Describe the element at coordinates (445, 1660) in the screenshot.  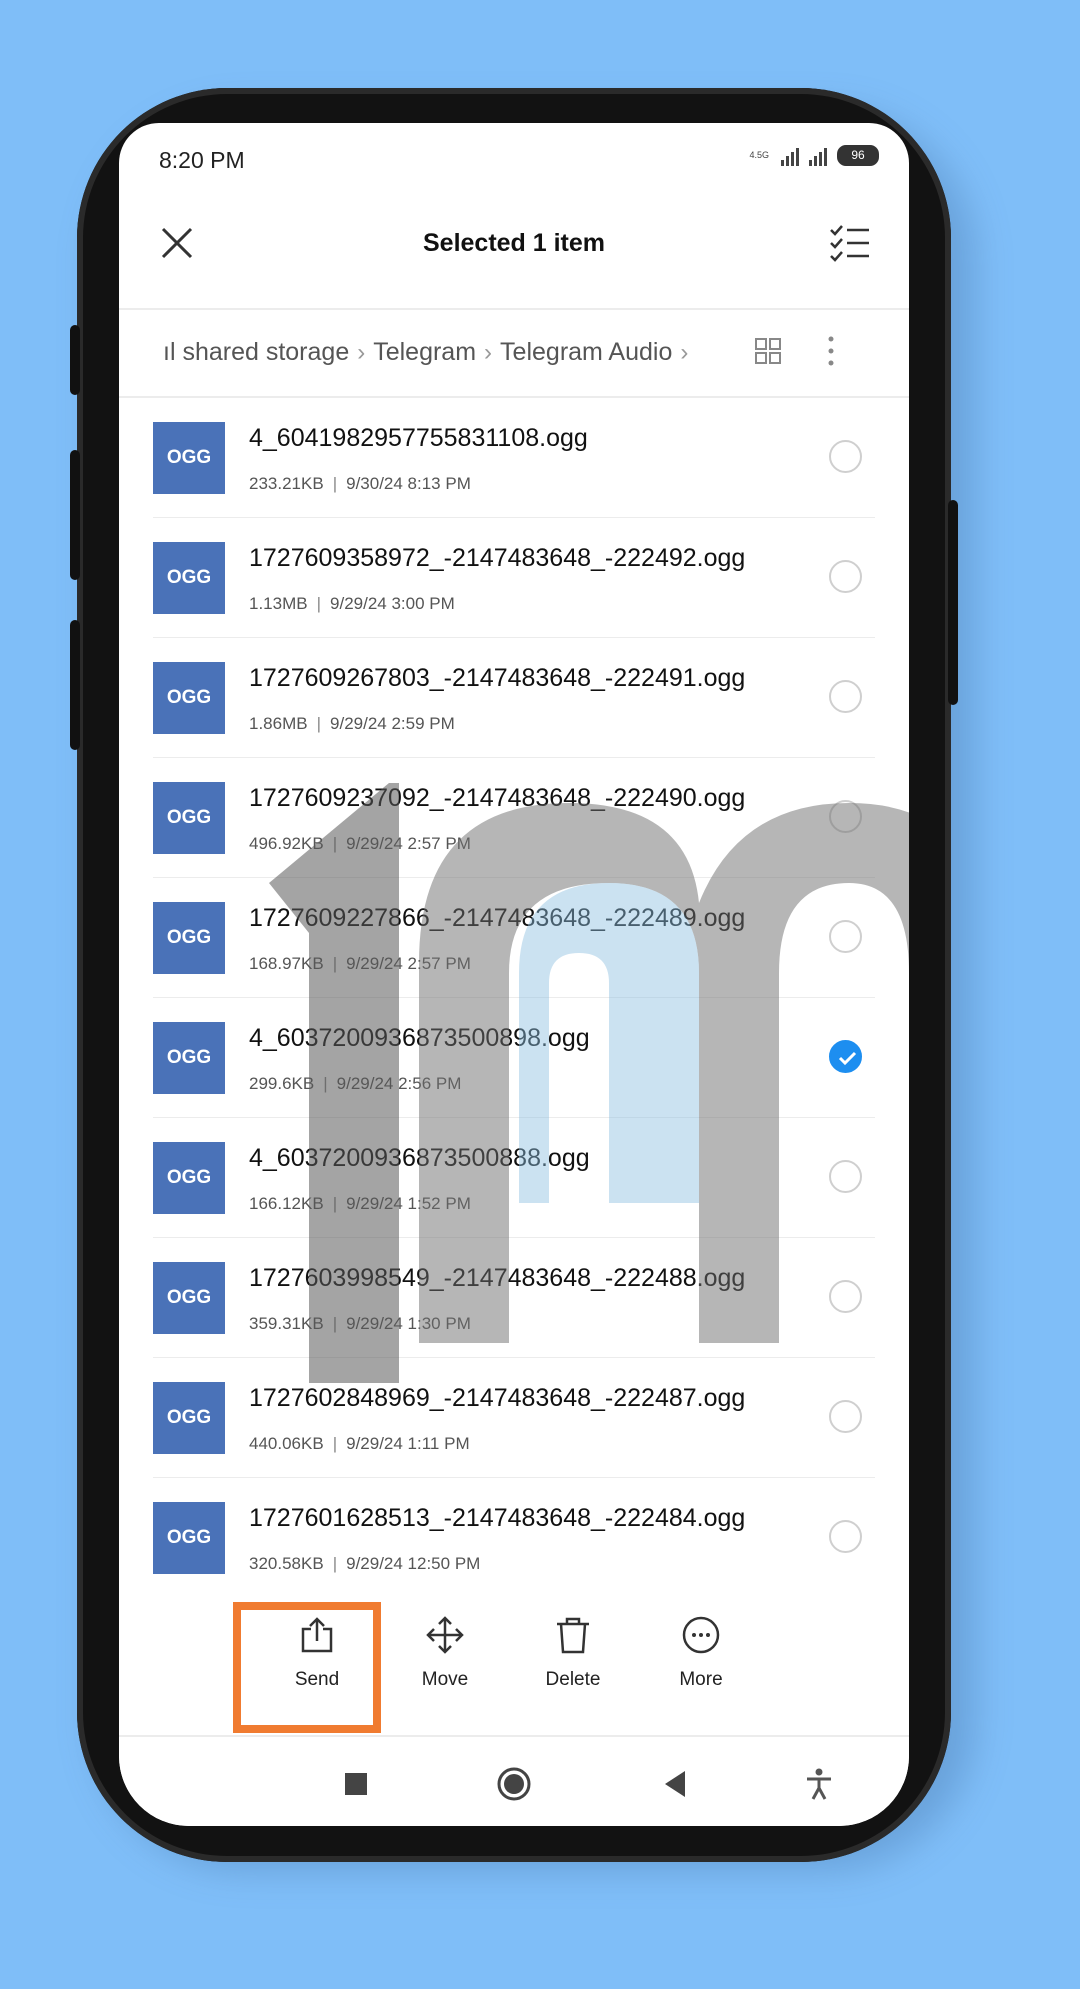
I see `move-button: Move` at that location.